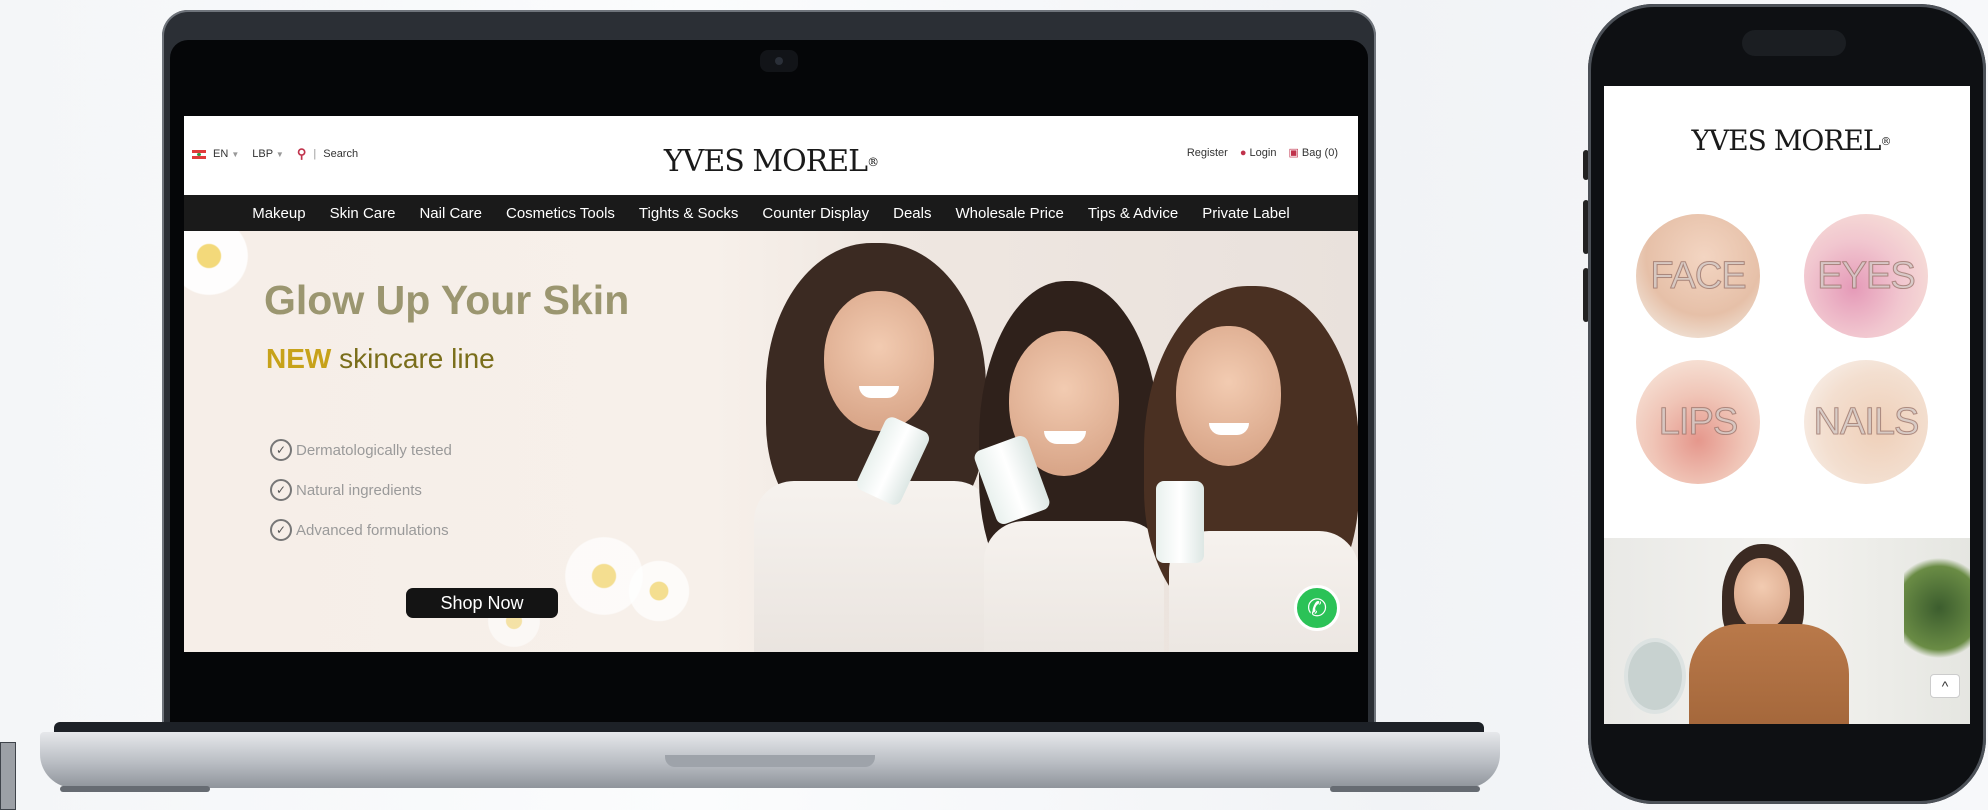 The image size is (1988, 810). Describe the element at coordinates (302, 154) in the screenshot. I see `search-icon: ⚲` at that location.